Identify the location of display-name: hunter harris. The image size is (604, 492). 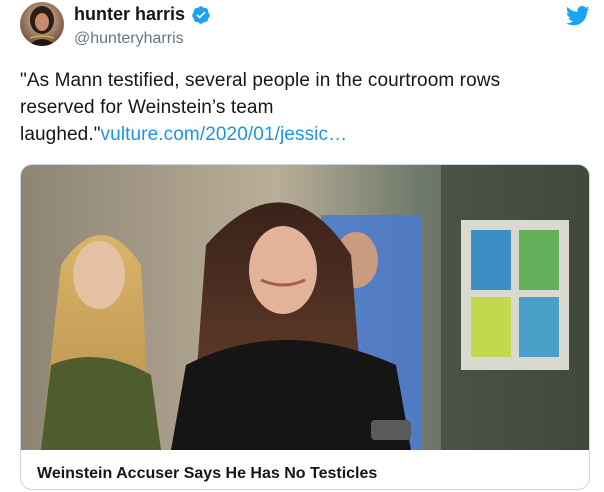
(129, 14).